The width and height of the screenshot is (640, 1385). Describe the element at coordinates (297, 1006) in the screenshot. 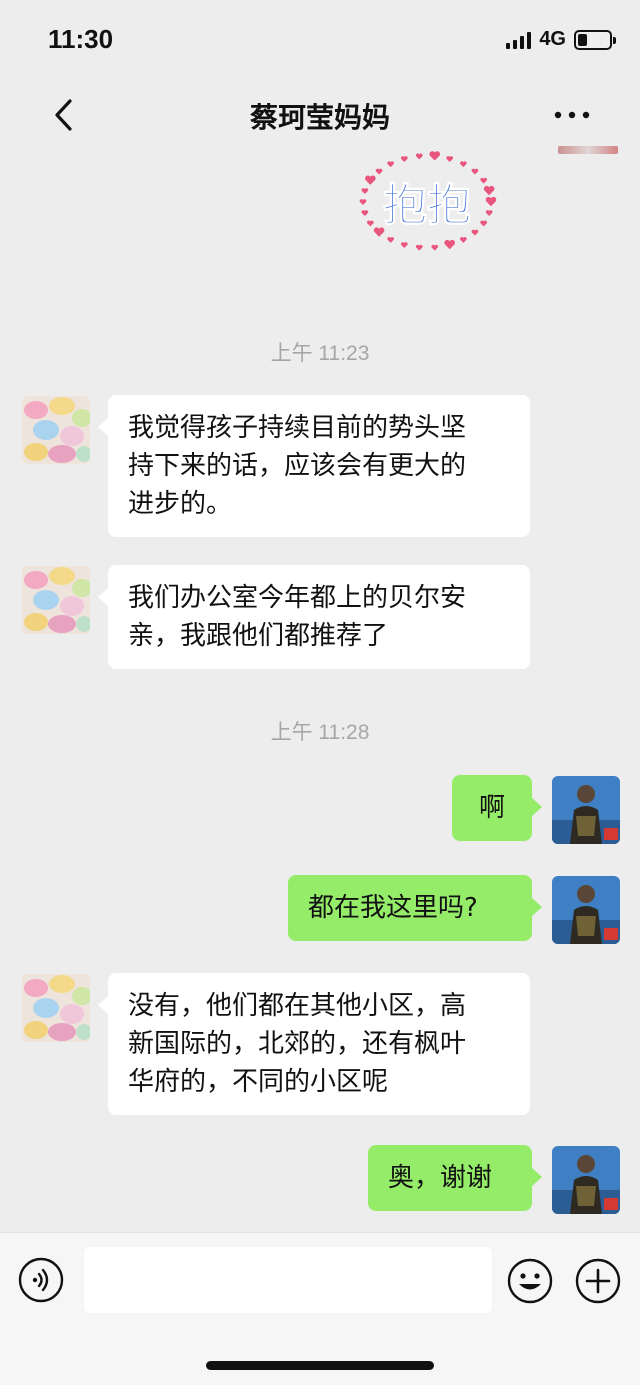

I see `message-line: 没有，他们都在其他小区，高` at that location.